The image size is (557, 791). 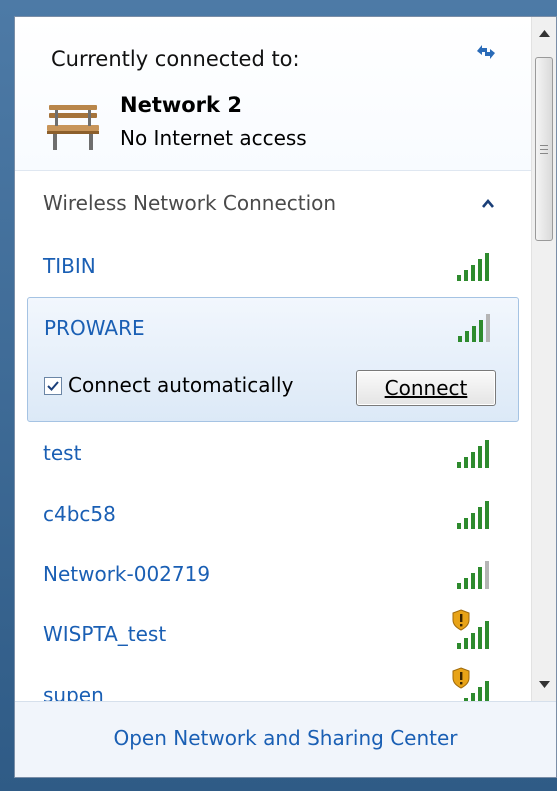 I want to click on wireless-section-header: Wireless Network Connection, so click(x=273, y=202).